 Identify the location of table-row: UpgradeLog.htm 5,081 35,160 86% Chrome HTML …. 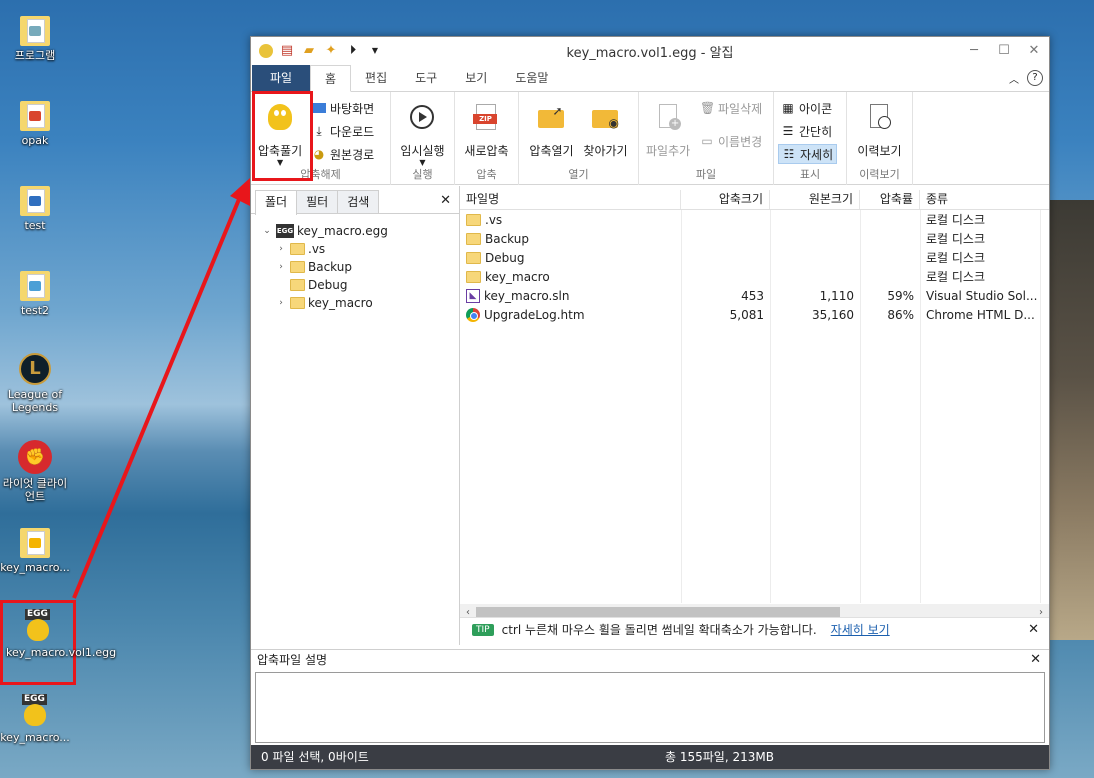
(754, 314).